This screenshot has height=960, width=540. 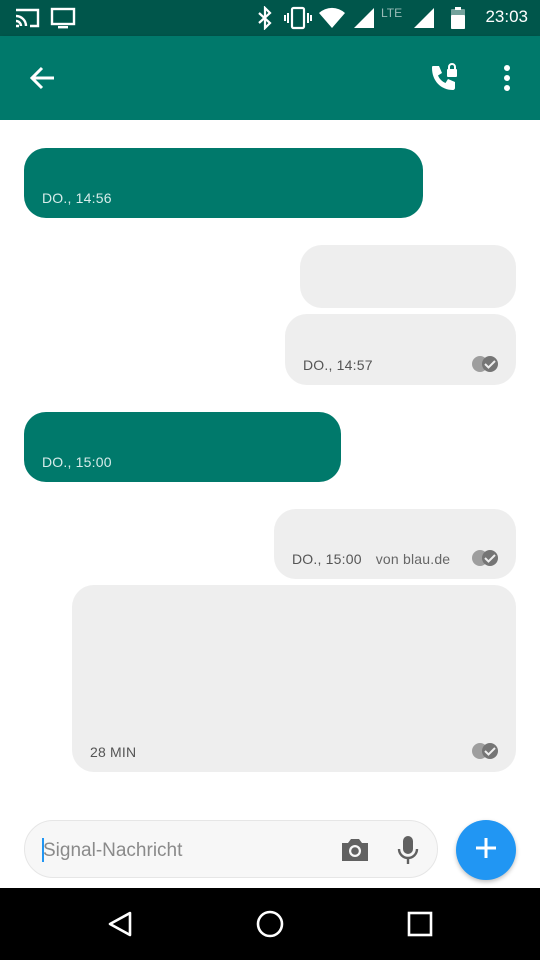 I want to click on more-vert-icon, so click(x=507, y=78).